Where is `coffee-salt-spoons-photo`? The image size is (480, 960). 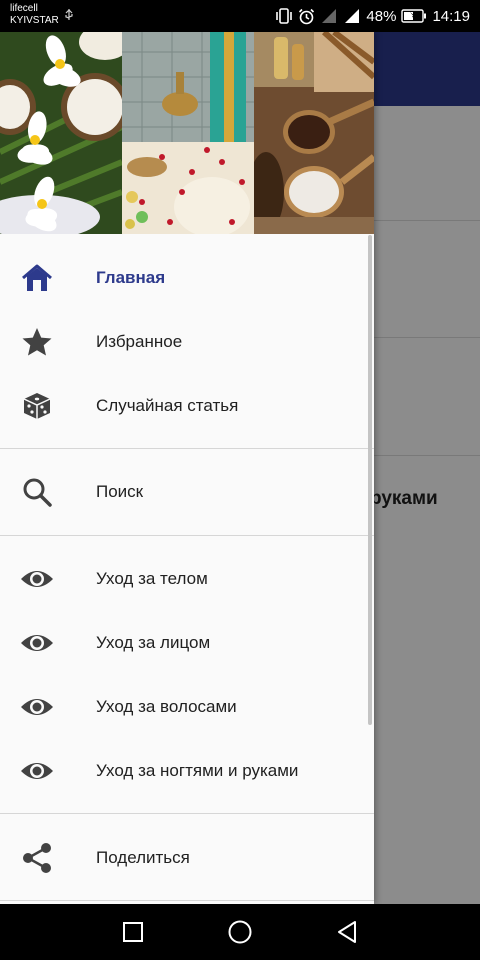 coffee-salt-spoons-photo is located at coordinates (314, 133).